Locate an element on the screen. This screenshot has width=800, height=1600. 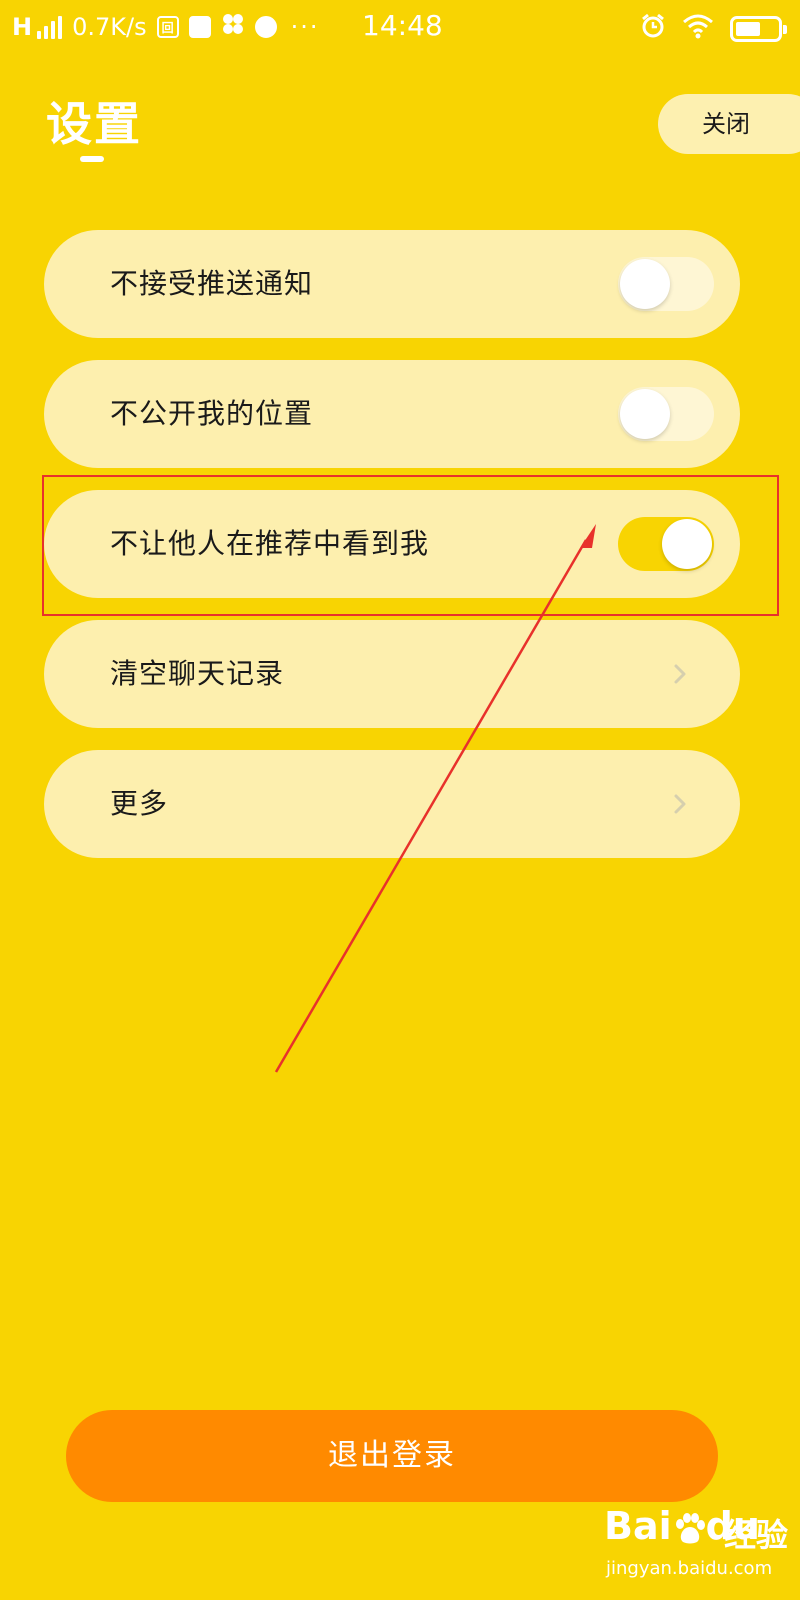
baidu-jingyan-watermark: Bai du 经验 jingyan.baidu.com is located at coordinates (700, 1550).